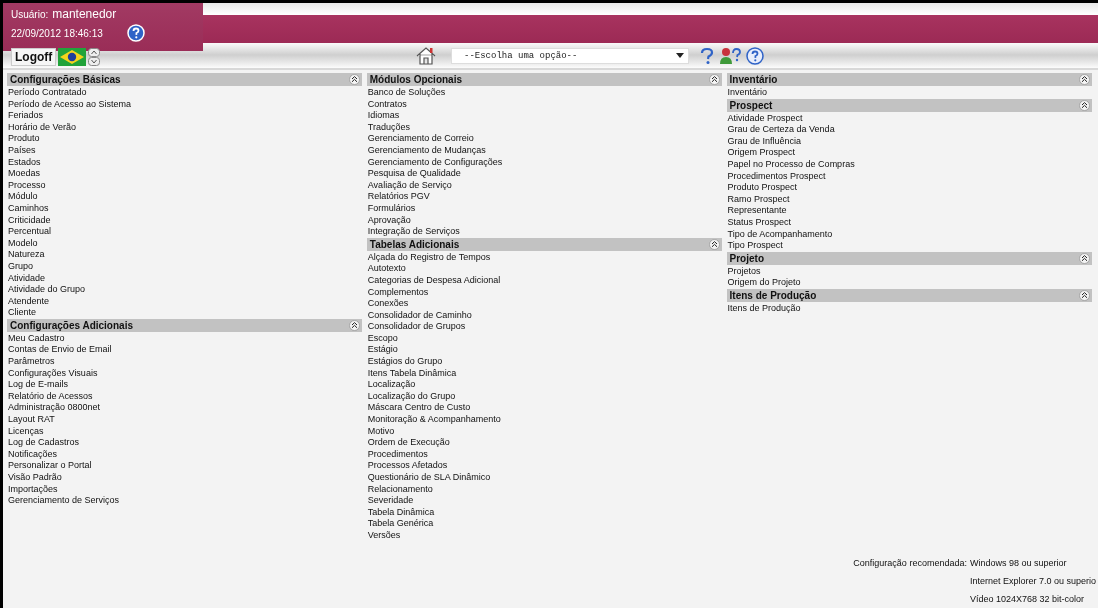 Image resolution: width=1098 pixels, height=608 pixels. What do you see at coordinates (25, 116) in the screenshot?
I see `menu-link: Feriados` at bounding box center [25, 116].